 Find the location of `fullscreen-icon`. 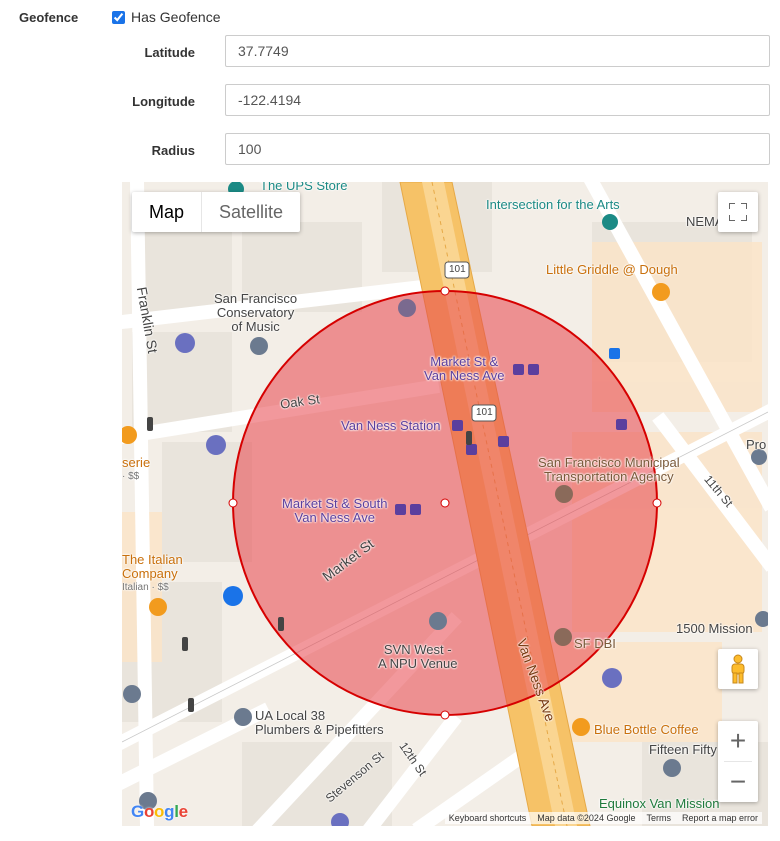

fullscreen-icon is located at coordinates (738, 212).